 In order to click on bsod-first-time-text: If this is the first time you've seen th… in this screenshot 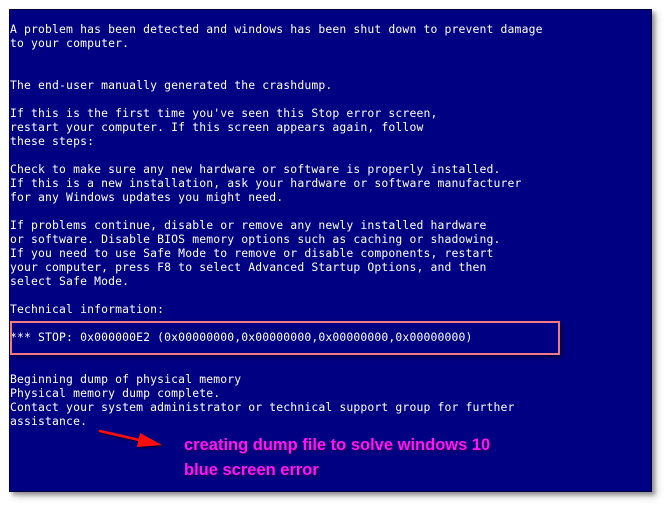, I will do `click(224, 127)`.